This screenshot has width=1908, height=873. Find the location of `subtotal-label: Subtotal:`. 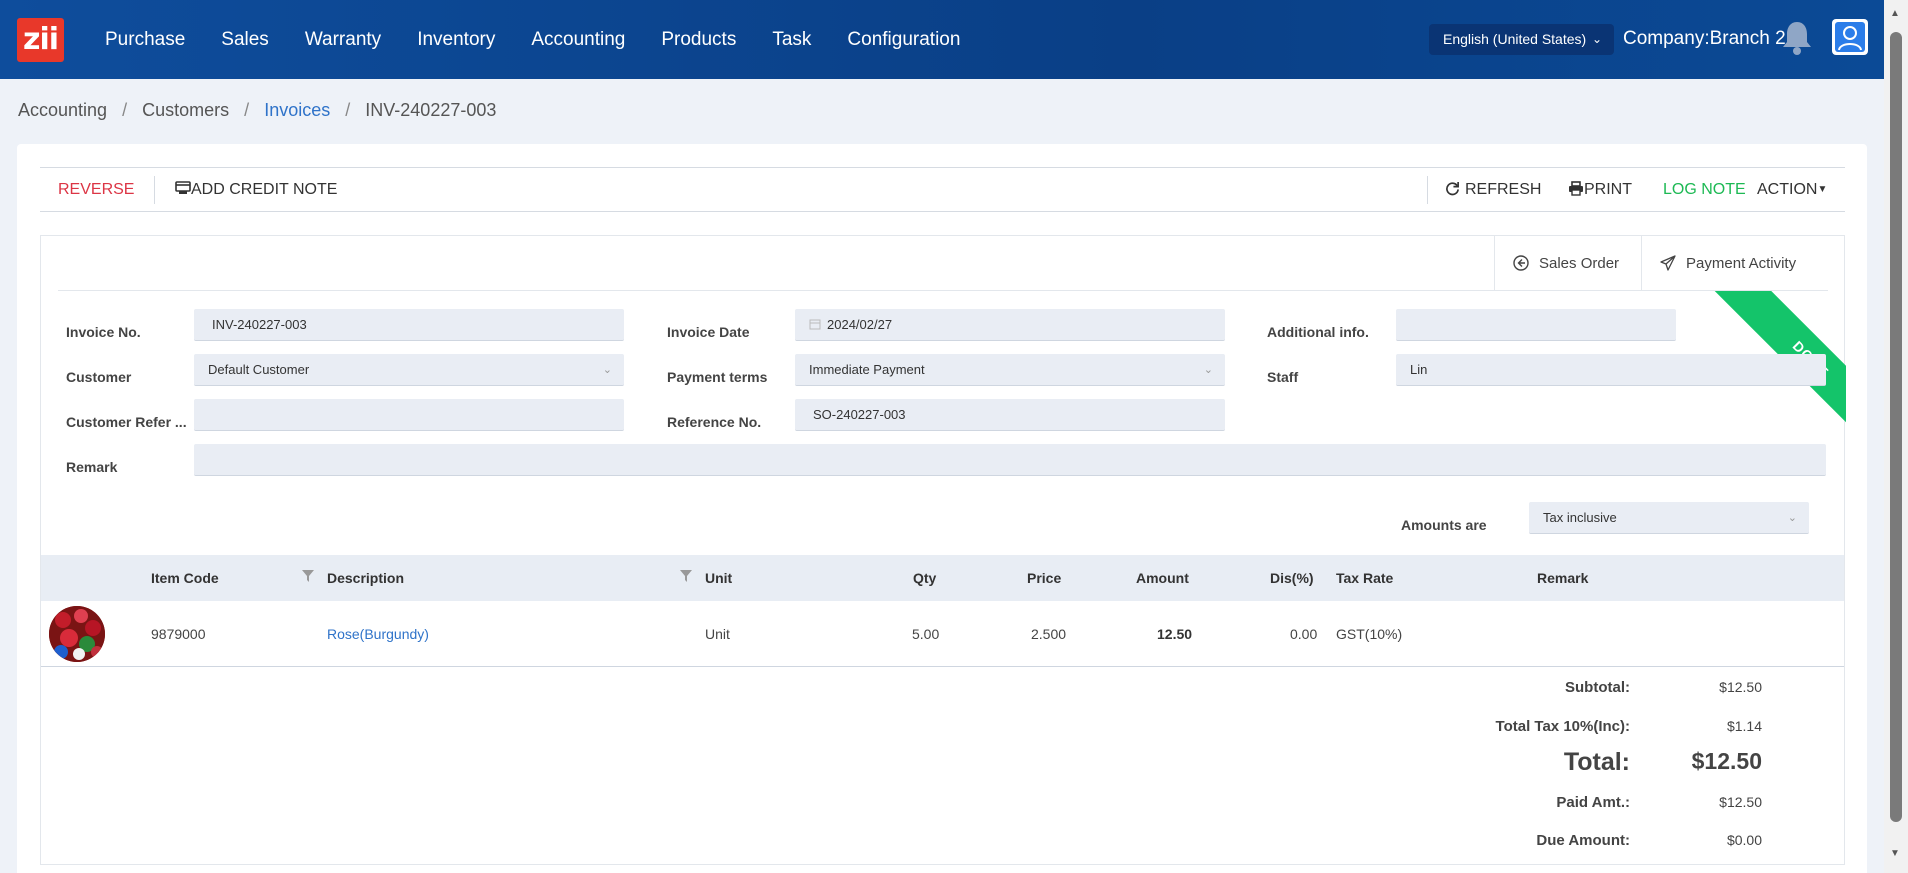

subtotal-label: Subtotal: is located at coordinates (1597, 687).